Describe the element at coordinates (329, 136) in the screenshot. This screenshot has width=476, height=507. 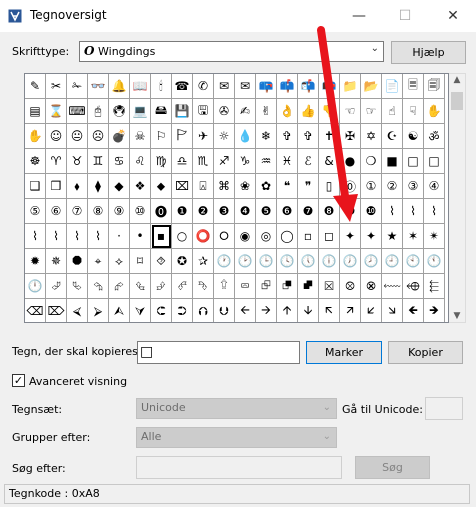
I see `glyph-cell: ✝` at that location.